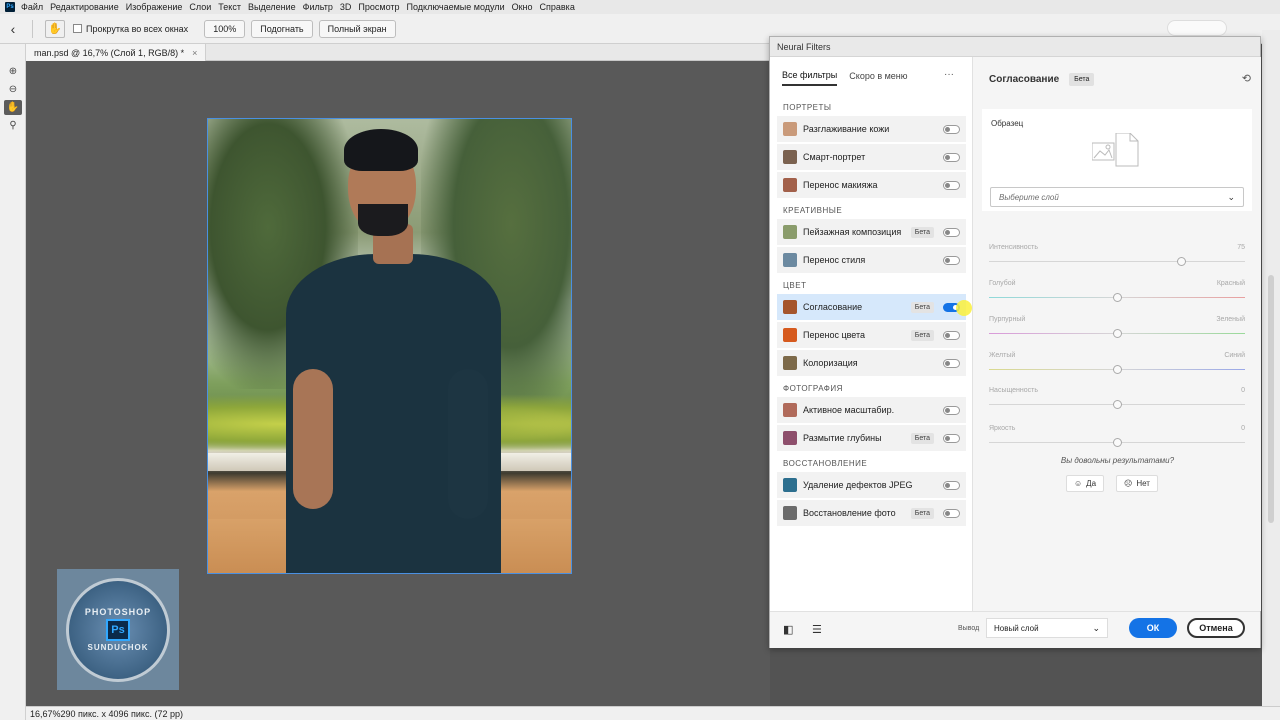 The width and height of the screenshot is (1280, 720). I want to click on tab-coming-soon: Скоро в меню, so click(878, 76).